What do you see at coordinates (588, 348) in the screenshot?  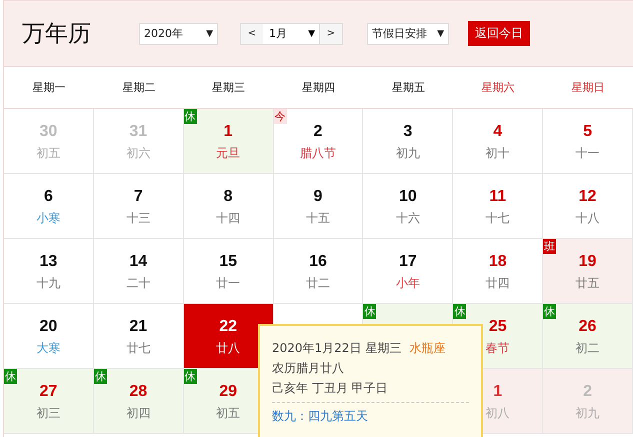 I see `lunar-date: 初二` at bounding box center [588, 348].